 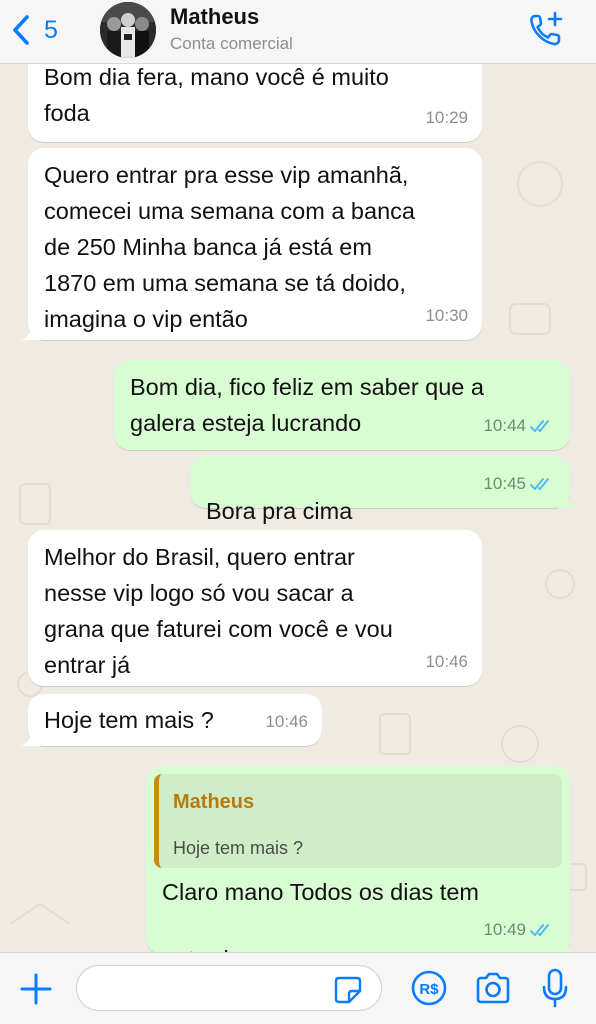 I want to click on avatar, so click(x=128, y=30).